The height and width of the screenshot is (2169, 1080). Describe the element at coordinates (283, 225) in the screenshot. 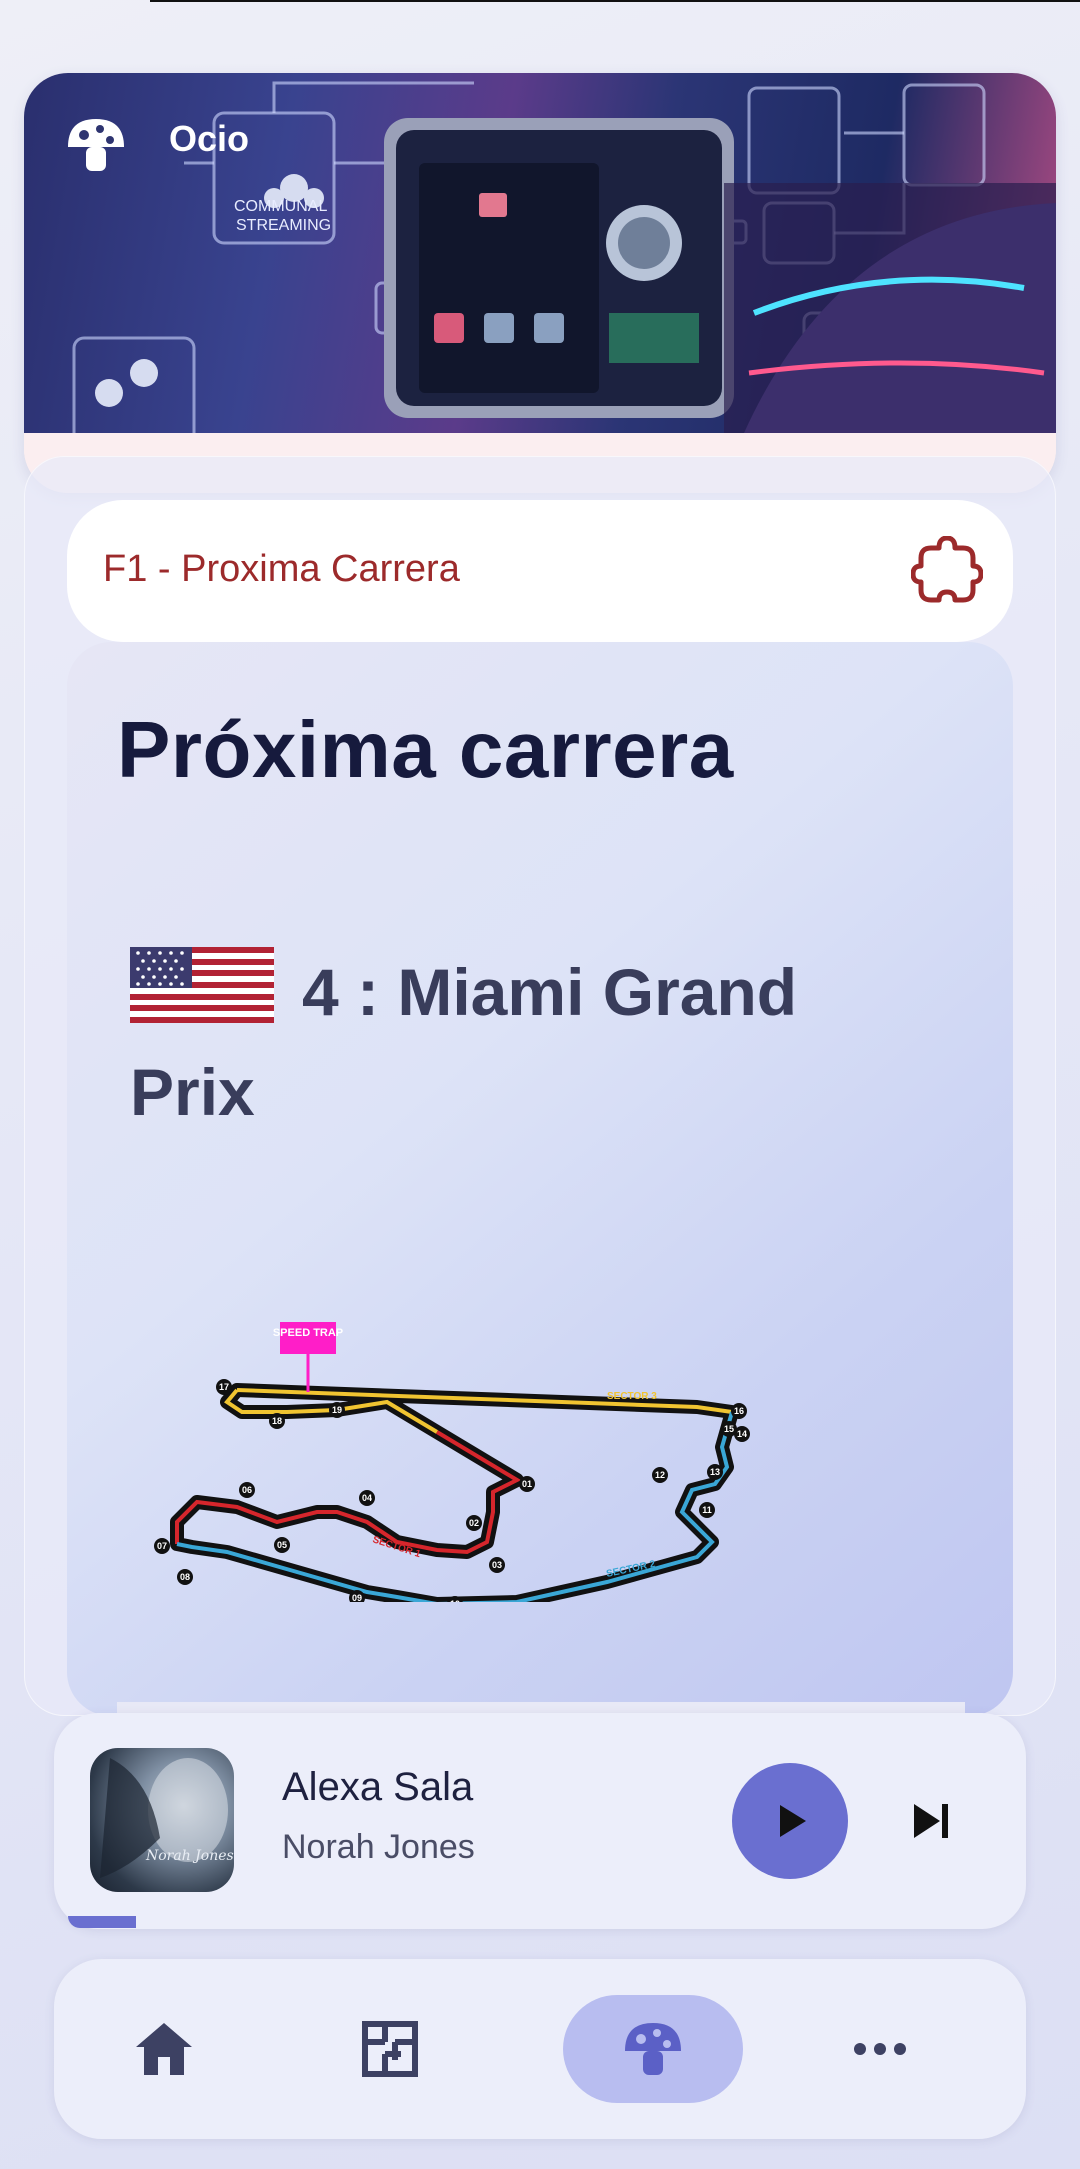

I see `svg-text: STREAMING` at that location.